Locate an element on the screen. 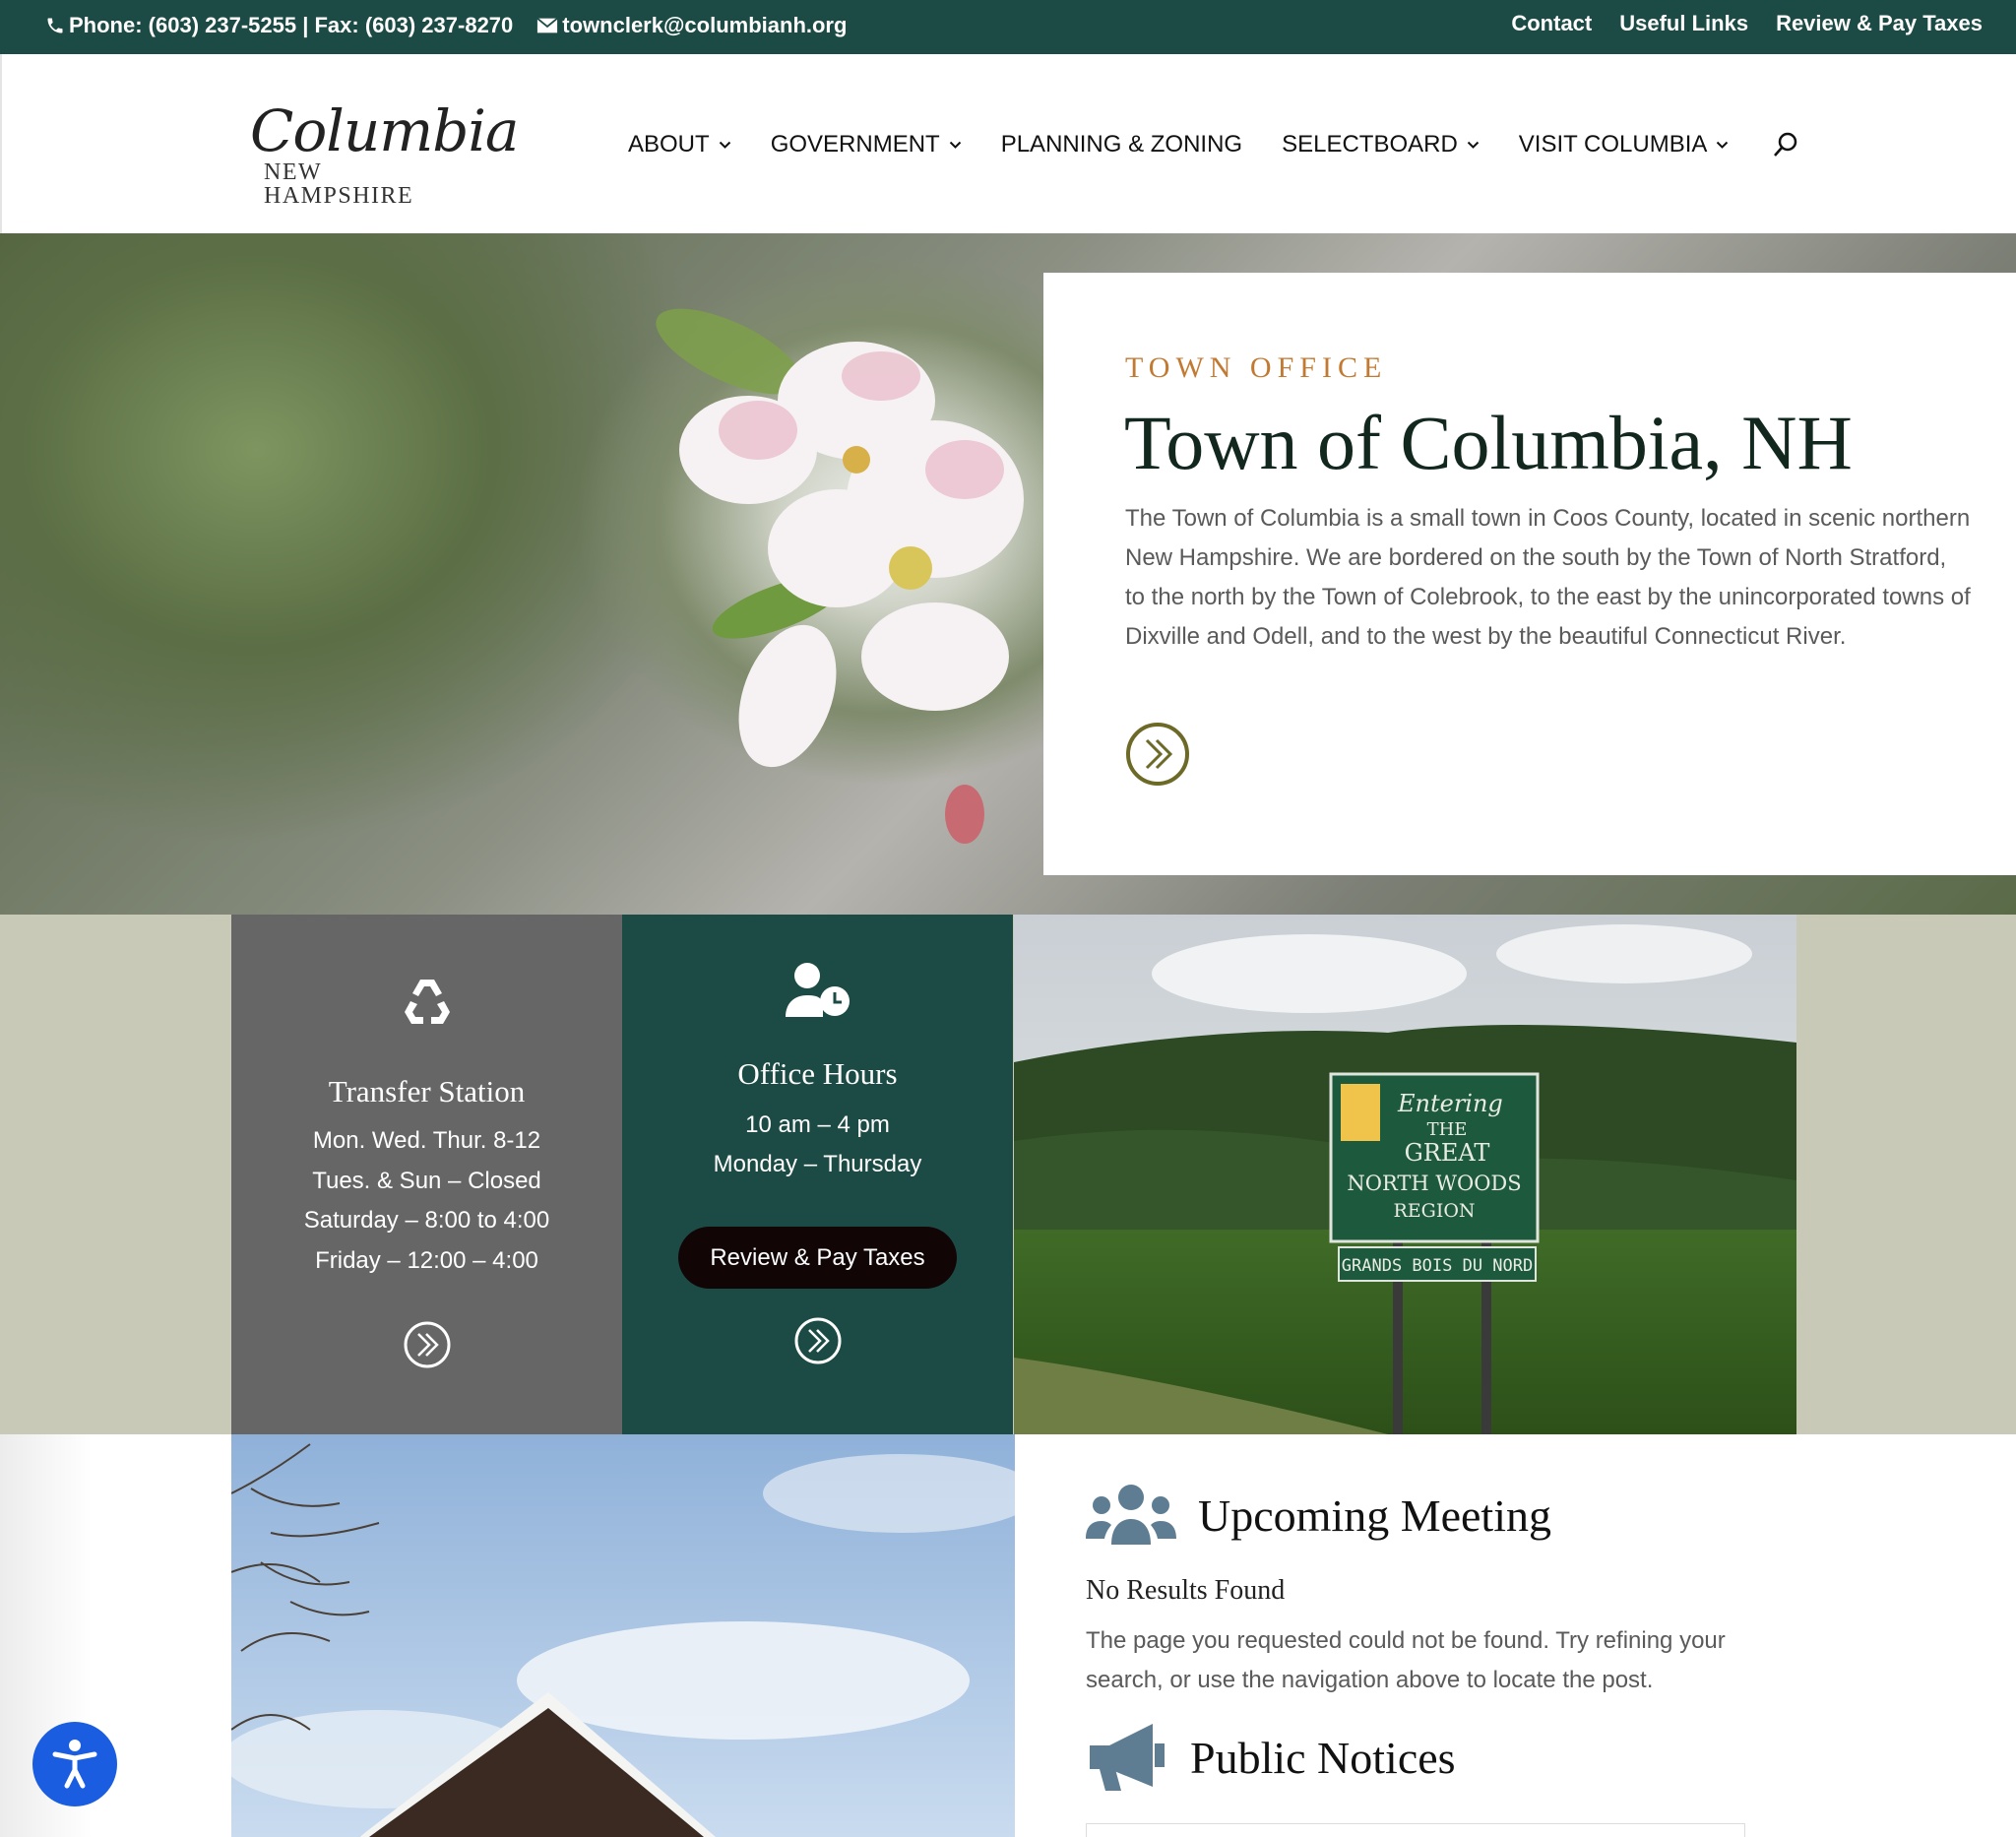 The width and height of the screenshot is (2016, 1837). sign-line-5: REGION is located at coordinates (1434, 1211).